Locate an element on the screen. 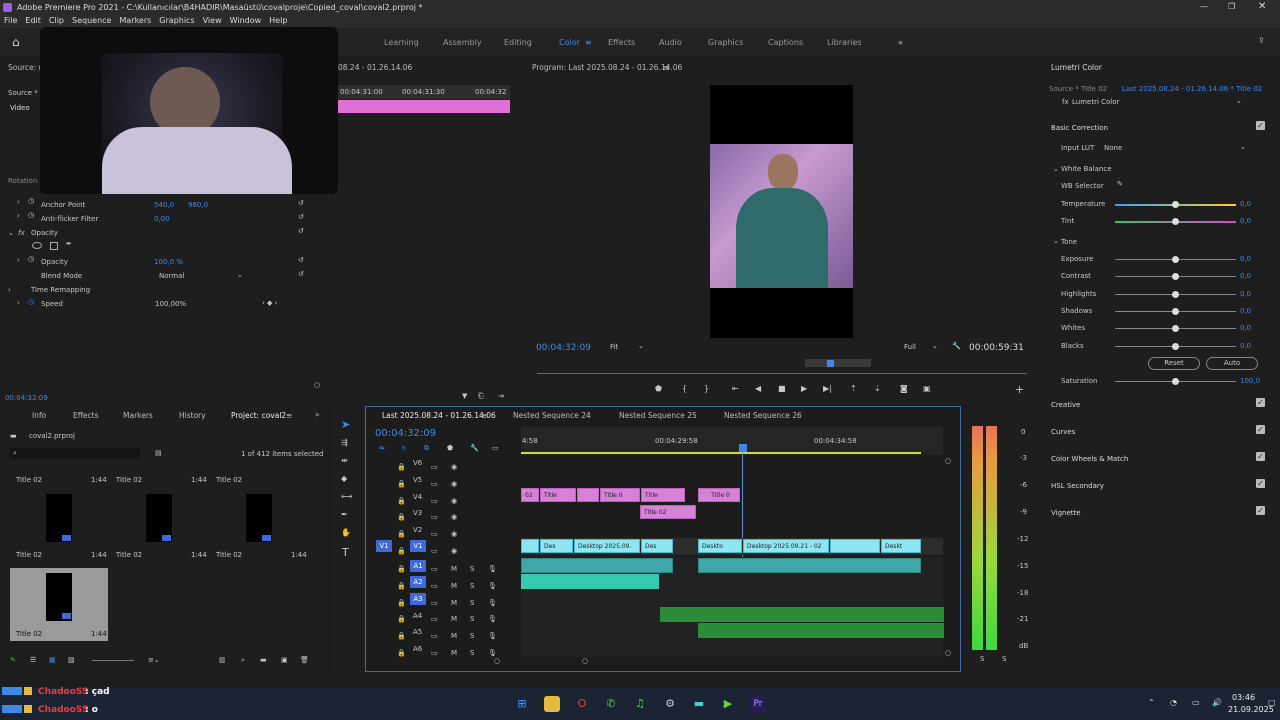 The height and width of the screenshot is (720, 1280). automate-icon: ▥ is located at coordinates (222, 660).